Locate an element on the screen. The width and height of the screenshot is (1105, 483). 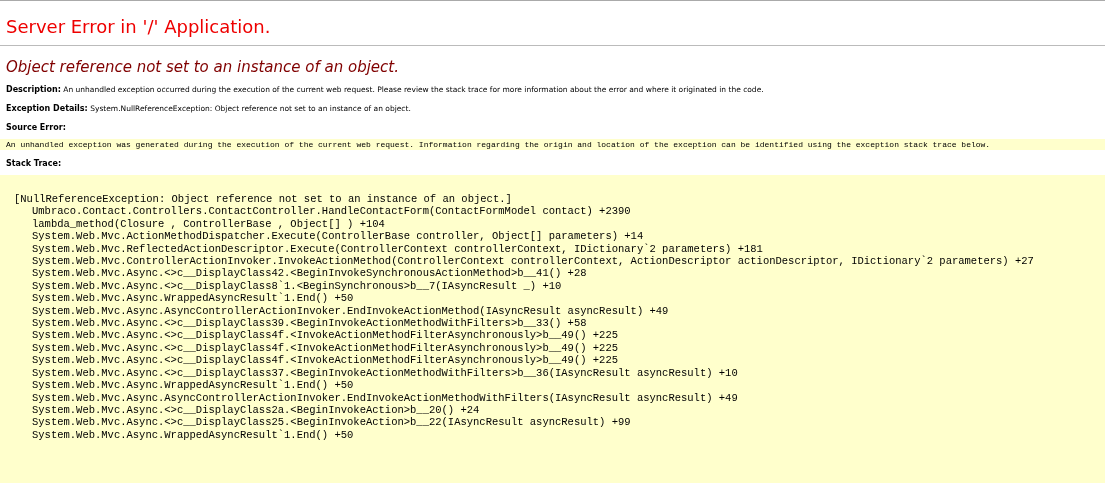
stack-frame-line: System.Web.Mvc.ControllerActionInvoker.InvokeActionMethod(ControllerContext controllerContext, ActionDescriptor actionDescriptor, IDictionary`2 parameters) +27 is located at coordinates (533, 261).